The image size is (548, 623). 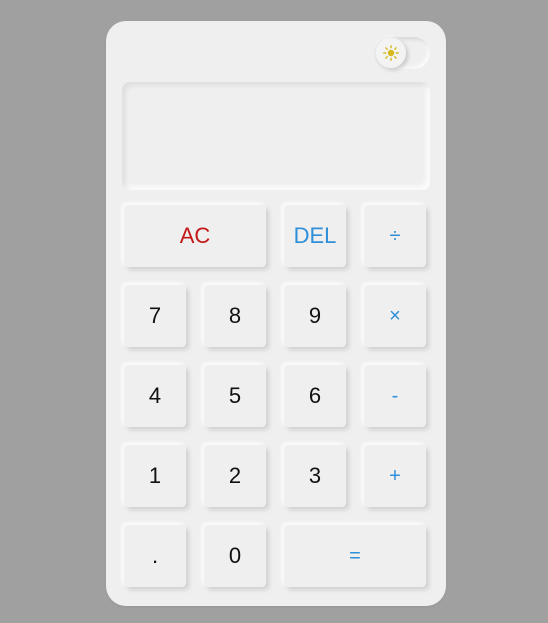 I want to click on sun-icon, so click(x=391, y=53).